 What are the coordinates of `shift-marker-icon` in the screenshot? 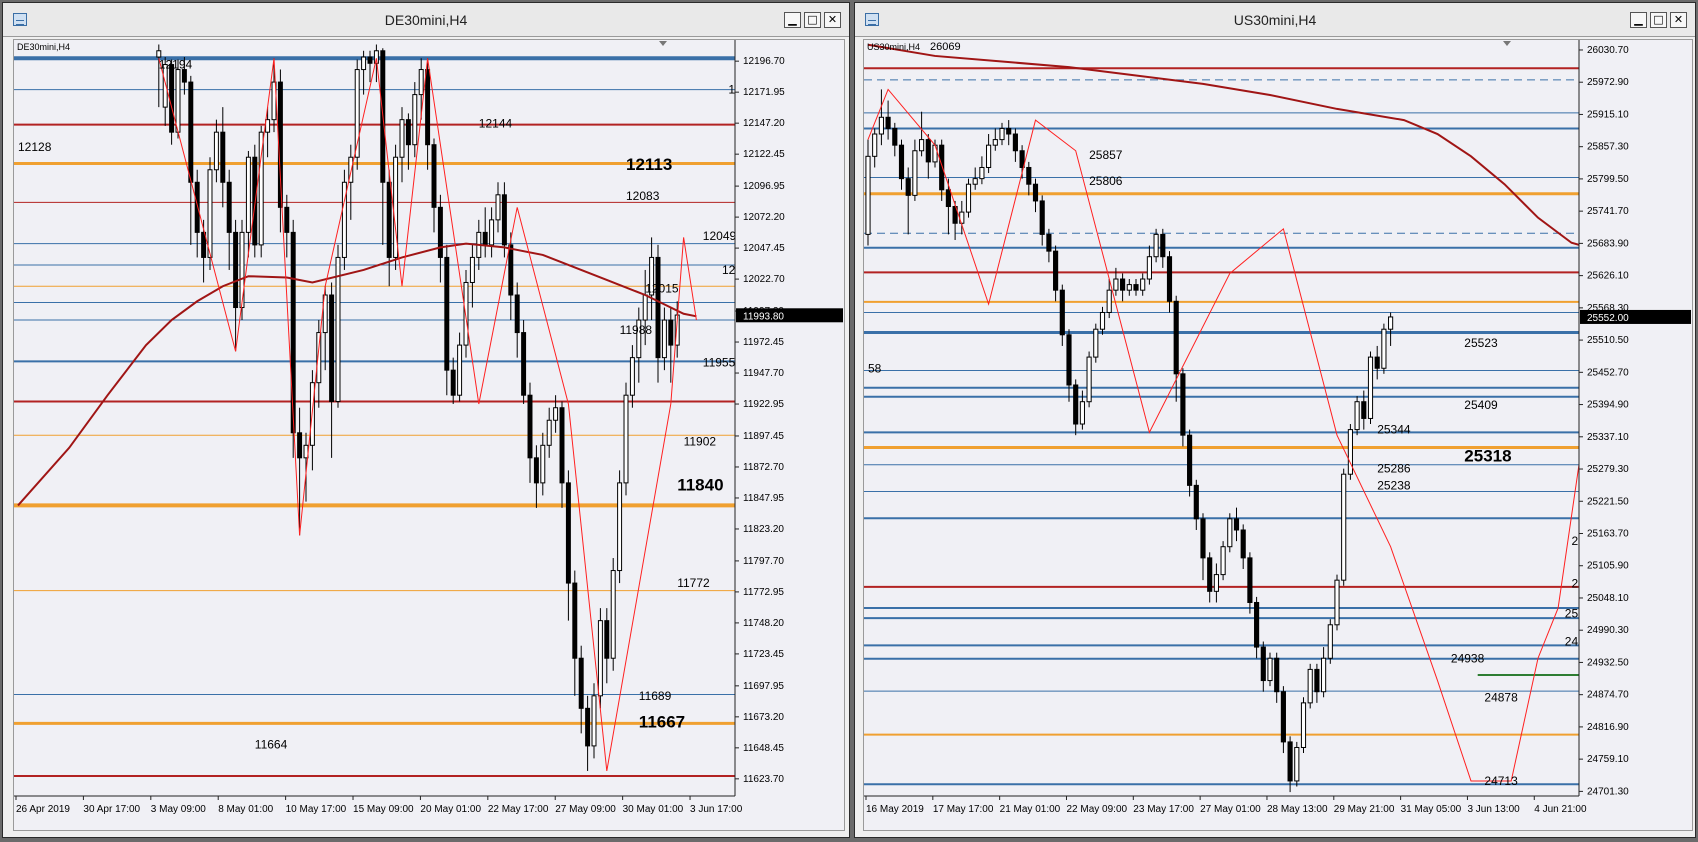 It's located at (1507, 43).